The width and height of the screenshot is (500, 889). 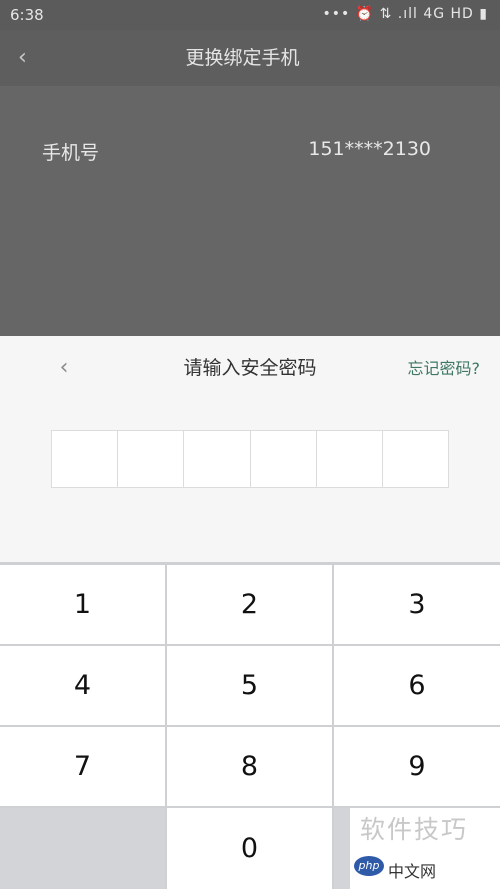 What do you see at coordinates (242, 58) in the screenshot?
I see `page-title: 更换绑定手机` at bounding box center [242, 58].